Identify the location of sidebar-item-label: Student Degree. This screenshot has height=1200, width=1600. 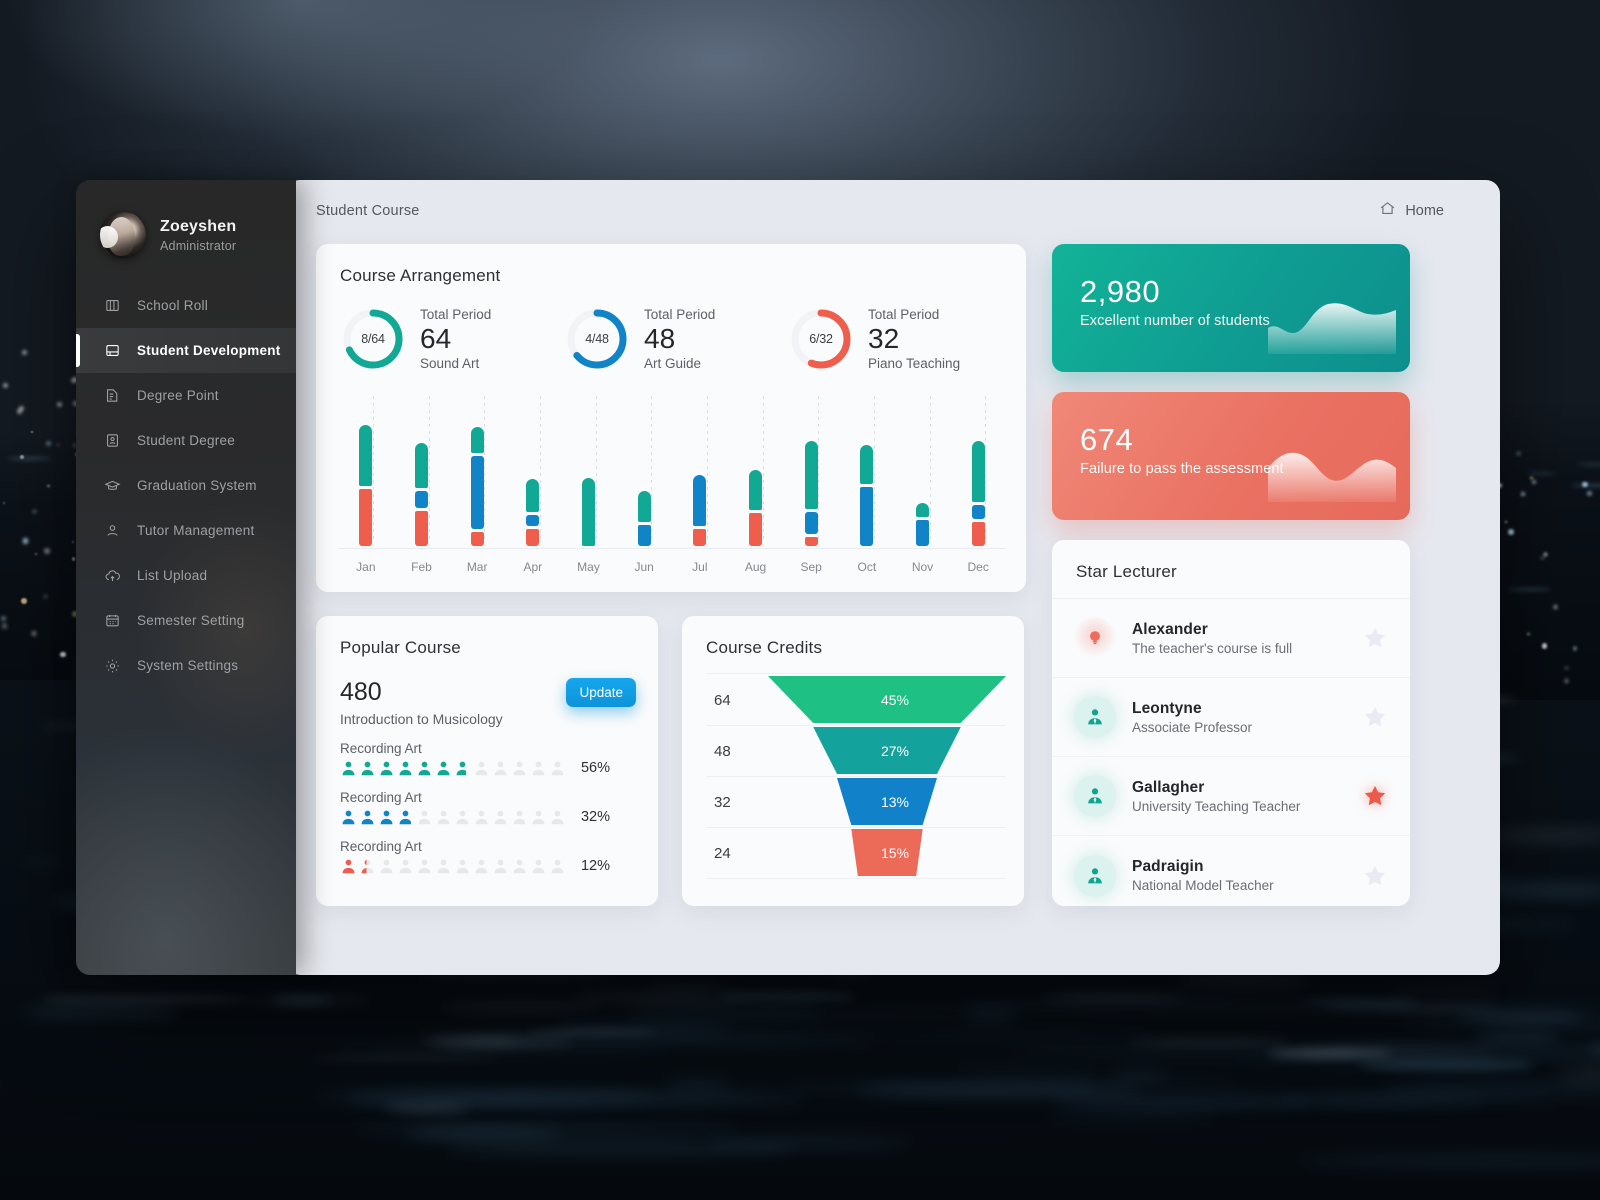
(186, 440).